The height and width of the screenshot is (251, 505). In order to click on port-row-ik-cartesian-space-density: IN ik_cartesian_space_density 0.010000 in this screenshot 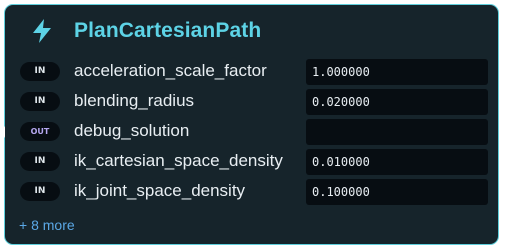, I will do `click(251, 161)`.